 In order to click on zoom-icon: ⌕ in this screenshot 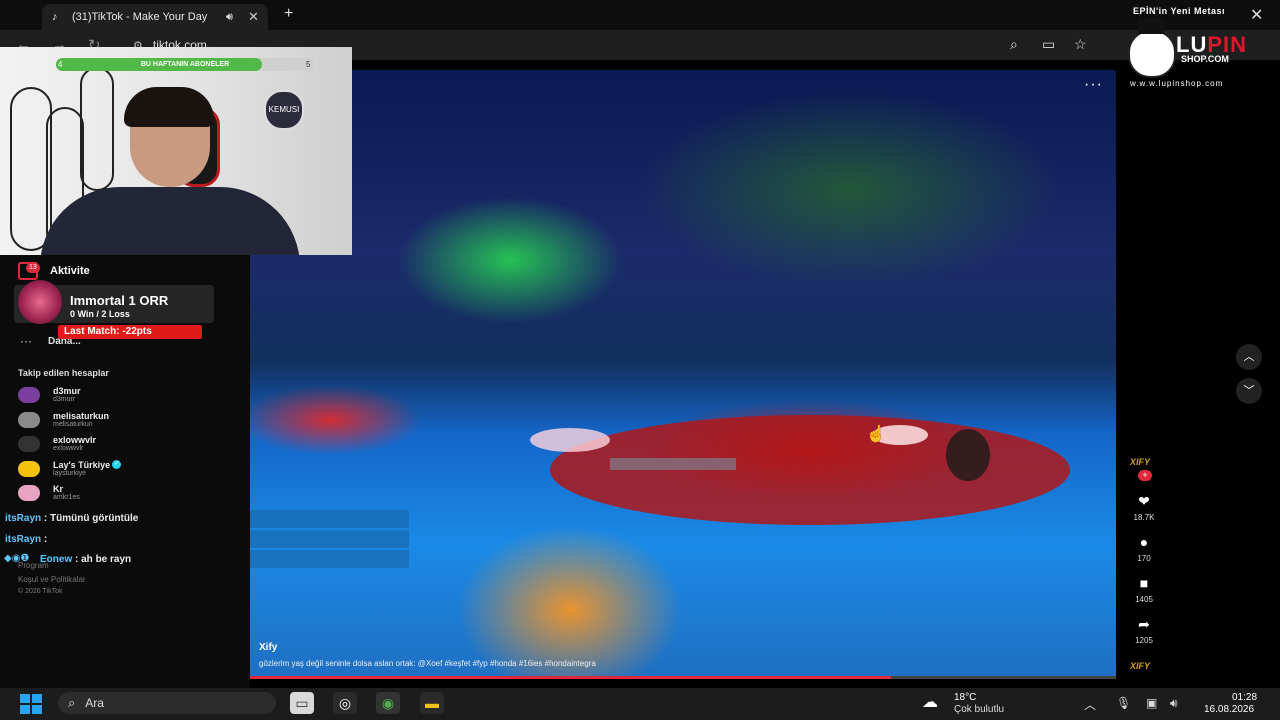, I will do `click(1014, 44)`.